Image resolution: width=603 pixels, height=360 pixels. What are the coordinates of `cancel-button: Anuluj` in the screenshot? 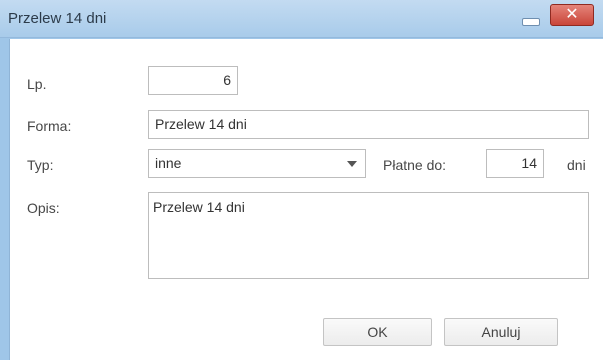 It's located at (501, 332).